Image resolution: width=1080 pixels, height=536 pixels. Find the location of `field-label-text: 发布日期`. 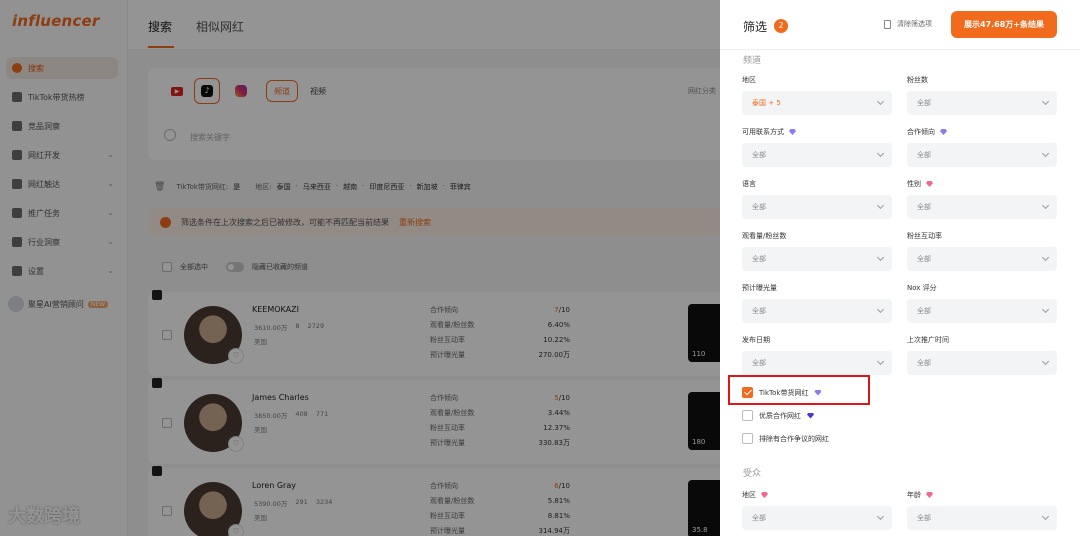

field-label-text: 发布日期 is located at coordinates (756, 340).